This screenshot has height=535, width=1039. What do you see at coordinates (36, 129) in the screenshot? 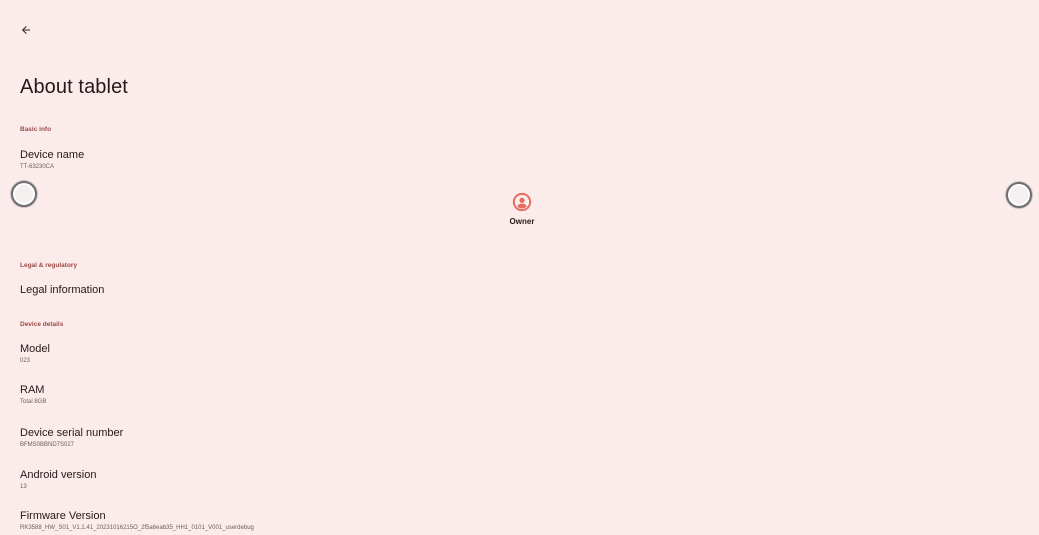
I see `section-header-basic-info: Basic info` at bounding box center [36, 129].